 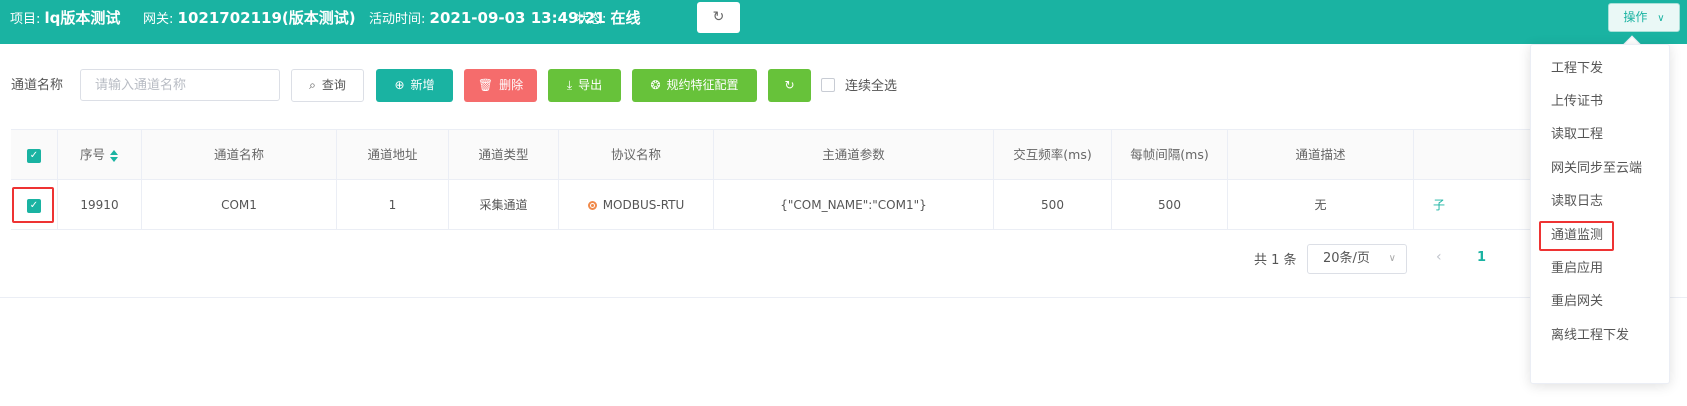 I want to click on download-icon: ⤓, so click(x=569, y=85).